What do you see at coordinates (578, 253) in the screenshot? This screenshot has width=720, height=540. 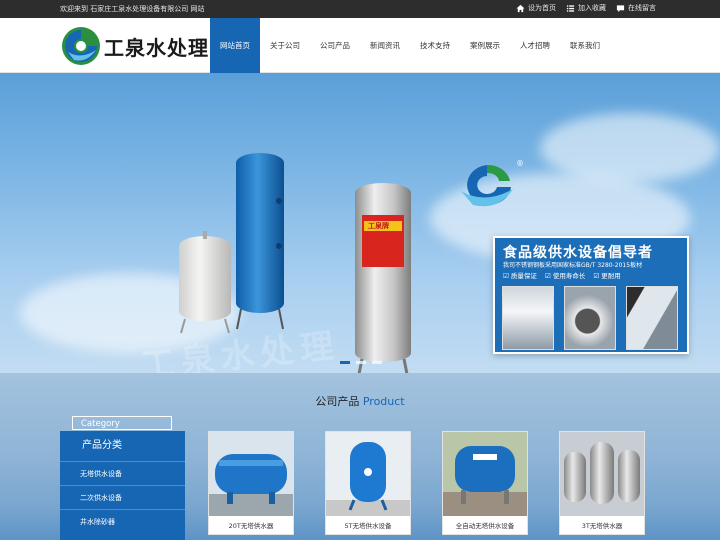 I see `promo-title: 食品级供水设备倡导者` at bounding box center [578, 253].